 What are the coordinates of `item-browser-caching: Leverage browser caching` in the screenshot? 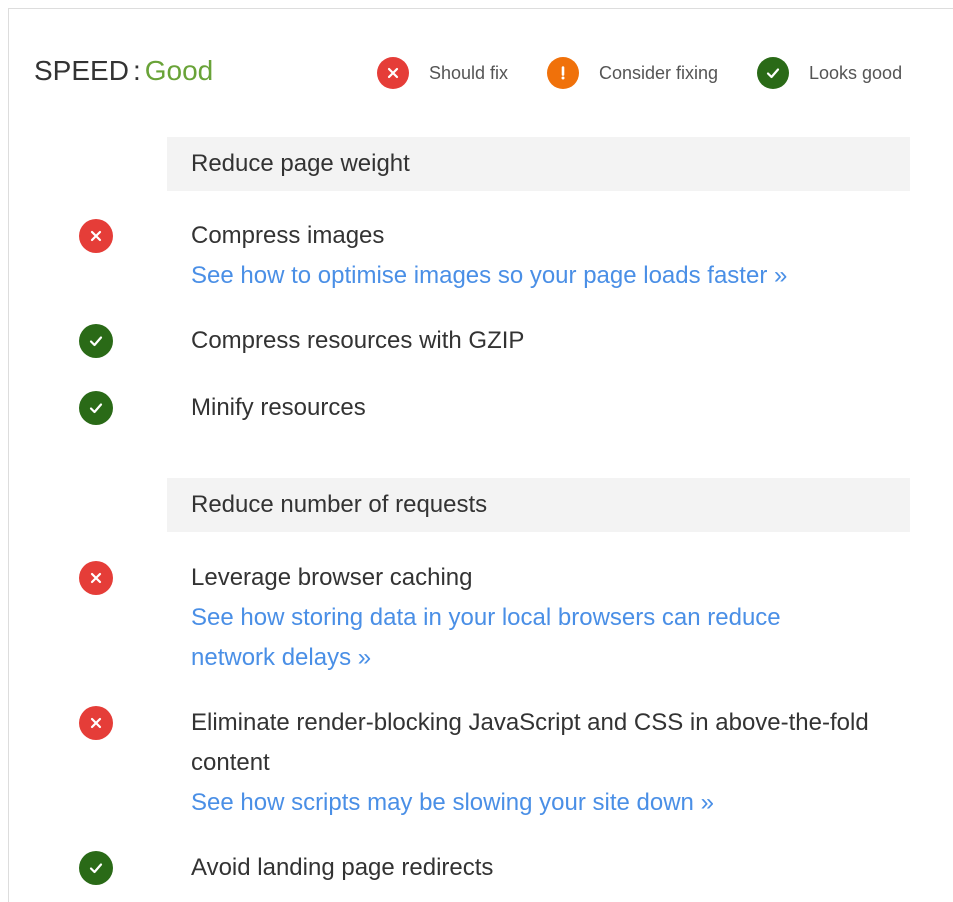 It's located at (332, 577).